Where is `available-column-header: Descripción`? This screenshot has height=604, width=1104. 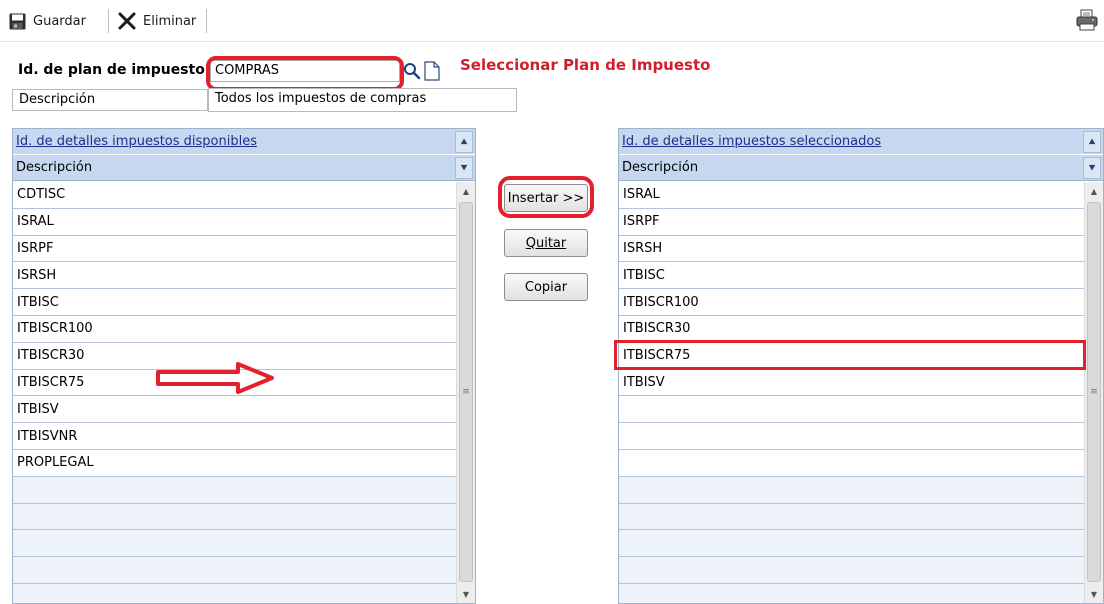 available-column-header: Descripción is located at coordinates (244, 168).